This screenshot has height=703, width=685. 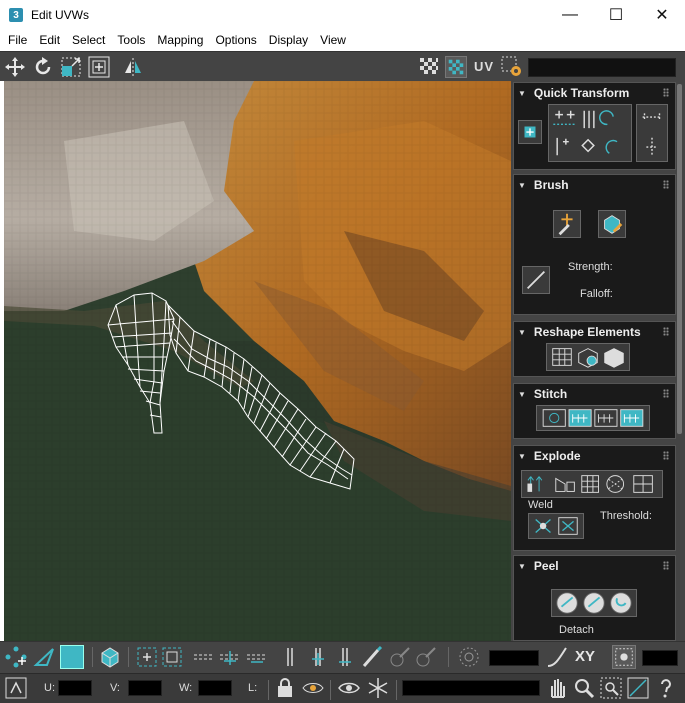 I want to click on shrink-selection-icon, so click(x=172, y=657).